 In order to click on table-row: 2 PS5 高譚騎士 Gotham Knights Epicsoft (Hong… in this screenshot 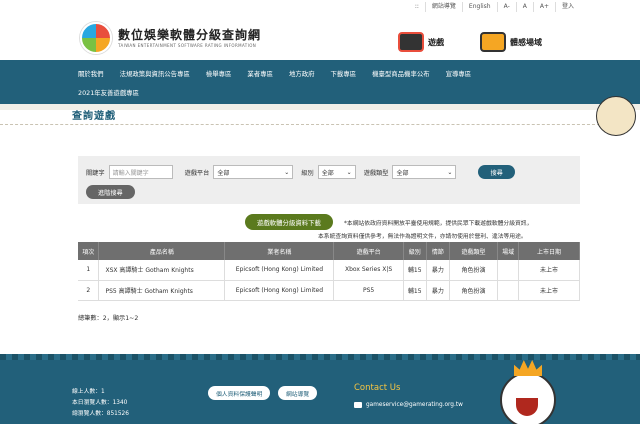, I will do `click(329, 290)`.